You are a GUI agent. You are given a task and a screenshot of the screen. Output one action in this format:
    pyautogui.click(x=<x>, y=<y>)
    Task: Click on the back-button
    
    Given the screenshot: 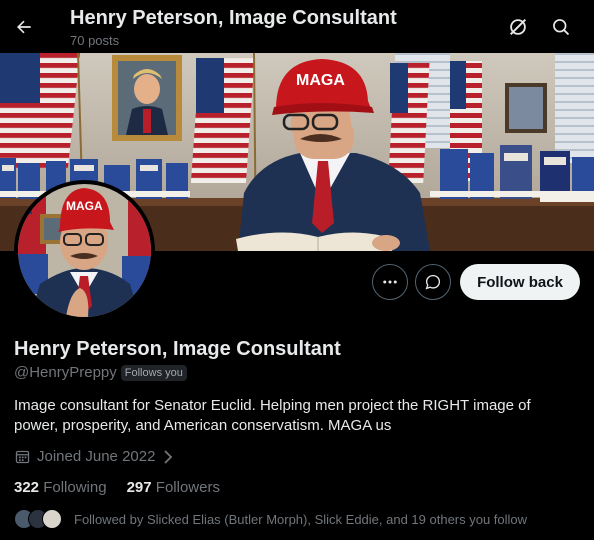 What is the action you would take?
    pyautogui.click(x=24, y=27)
    